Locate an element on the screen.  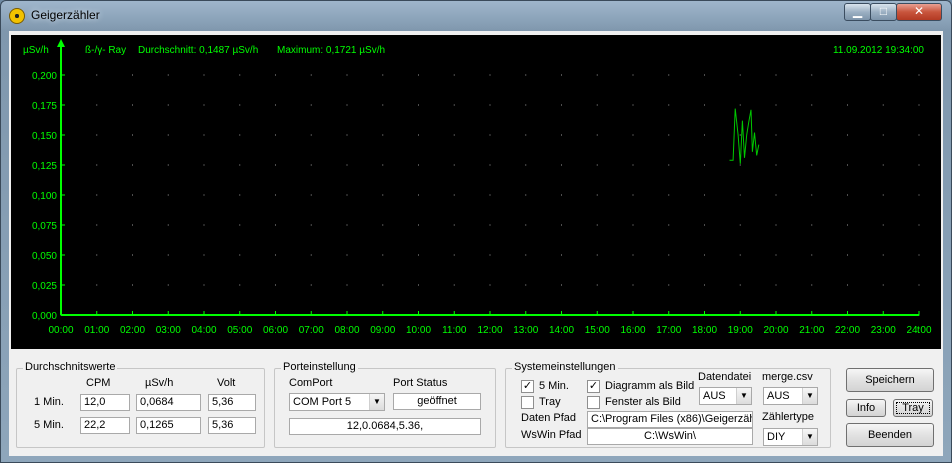
y-tick-label: 0,050 is located at coordinates (44, 256).